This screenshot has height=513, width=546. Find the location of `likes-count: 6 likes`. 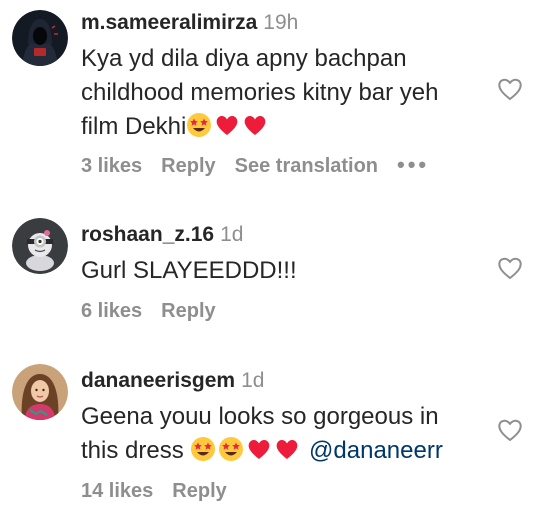

likes-count: 6 likes is located at coordinates (111, 311).